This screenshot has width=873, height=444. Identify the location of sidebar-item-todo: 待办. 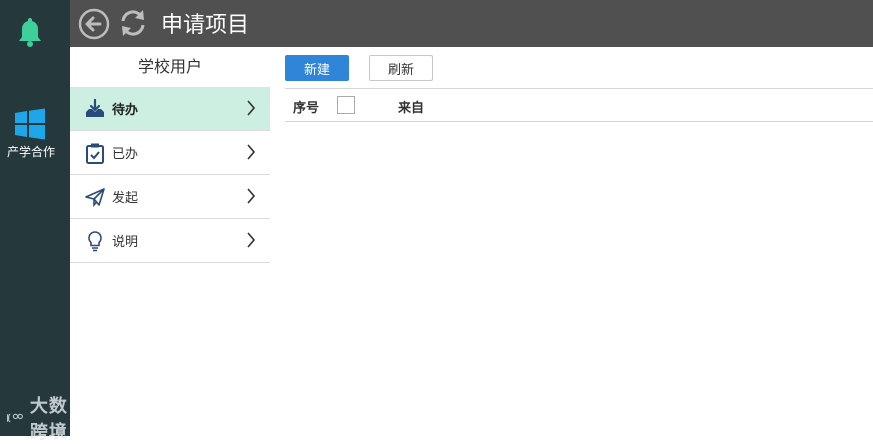
(170, 109).